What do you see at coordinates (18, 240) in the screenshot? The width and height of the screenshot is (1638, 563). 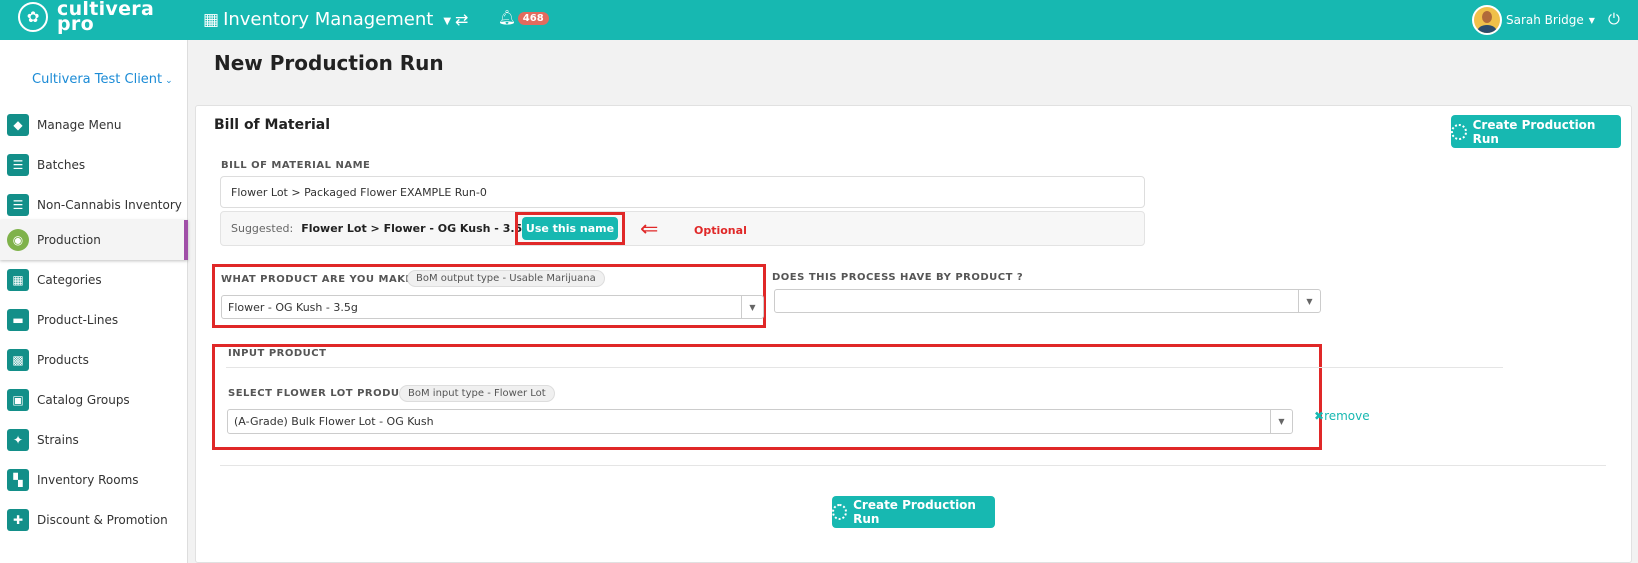 I see `production-icon: ◉` at bounding box center [18, 240].